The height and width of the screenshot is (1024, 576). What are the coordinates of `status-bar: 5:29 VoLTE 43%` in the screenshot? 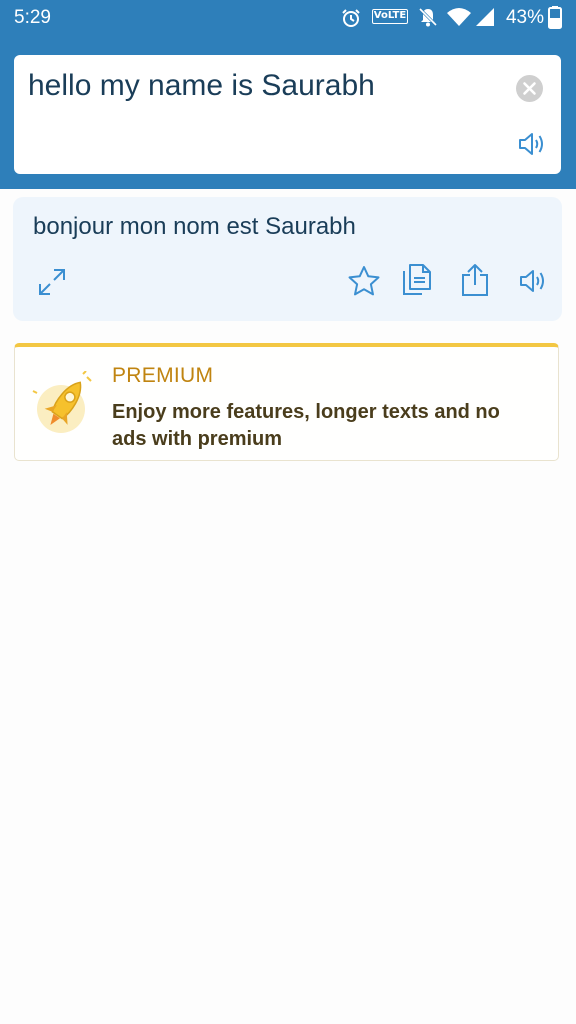 It's located at (288, 17).